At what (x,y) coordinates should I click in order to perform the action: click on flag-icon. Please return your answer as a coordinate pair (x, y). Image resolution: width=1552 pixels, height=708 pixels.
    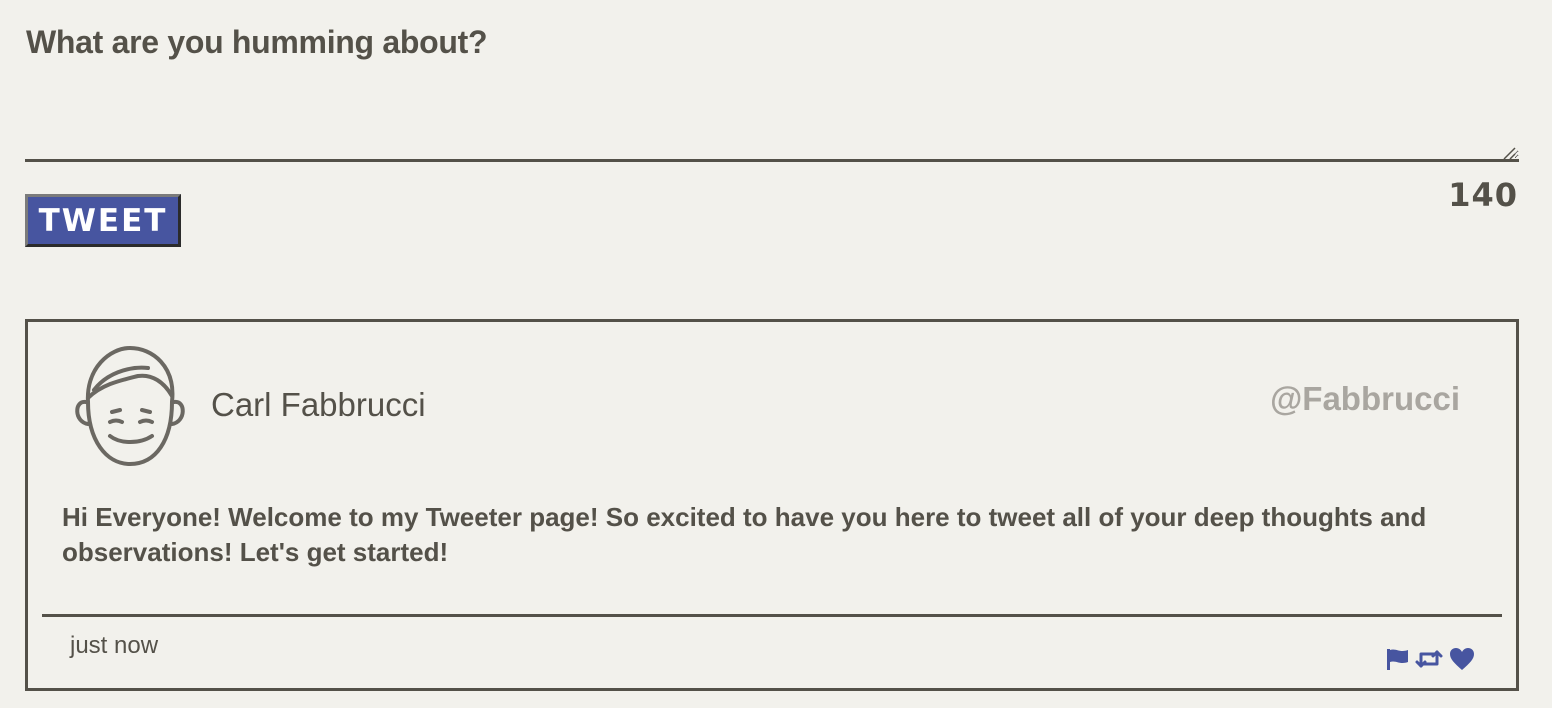
    Looking at the image, I should click on (1397, 659).